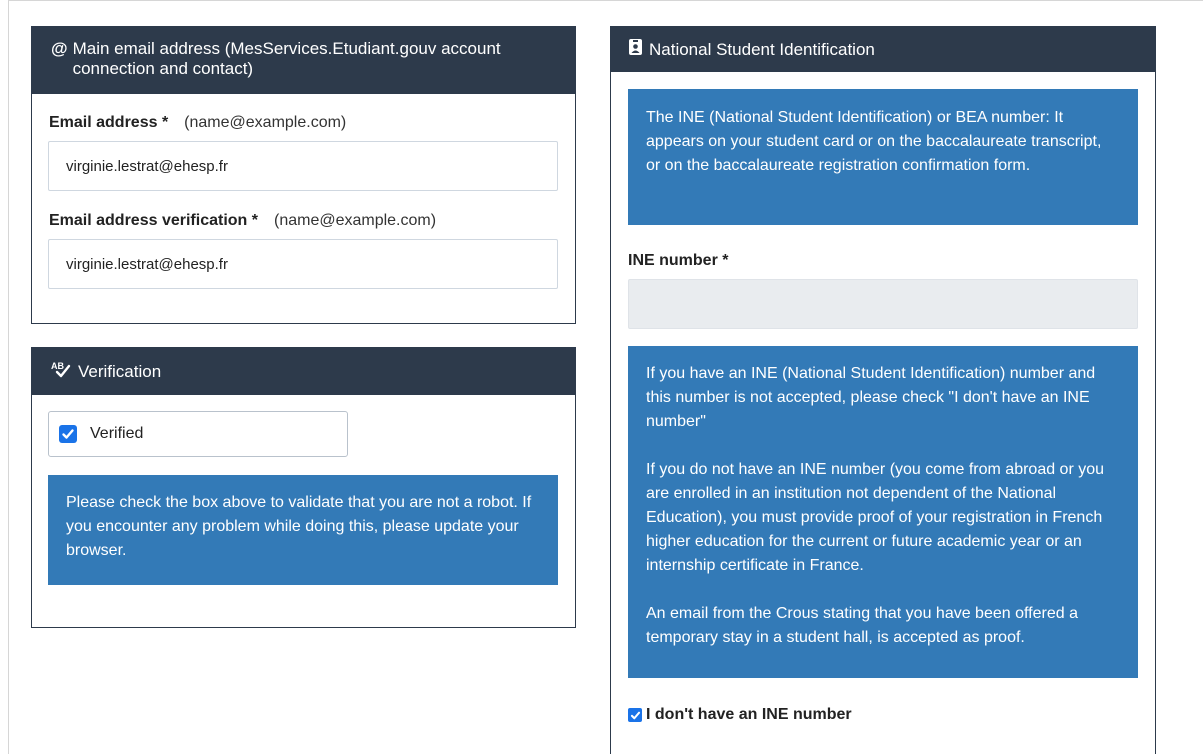  I want to click on email-verification-label-text: Email address verification *, so click(153, 220).